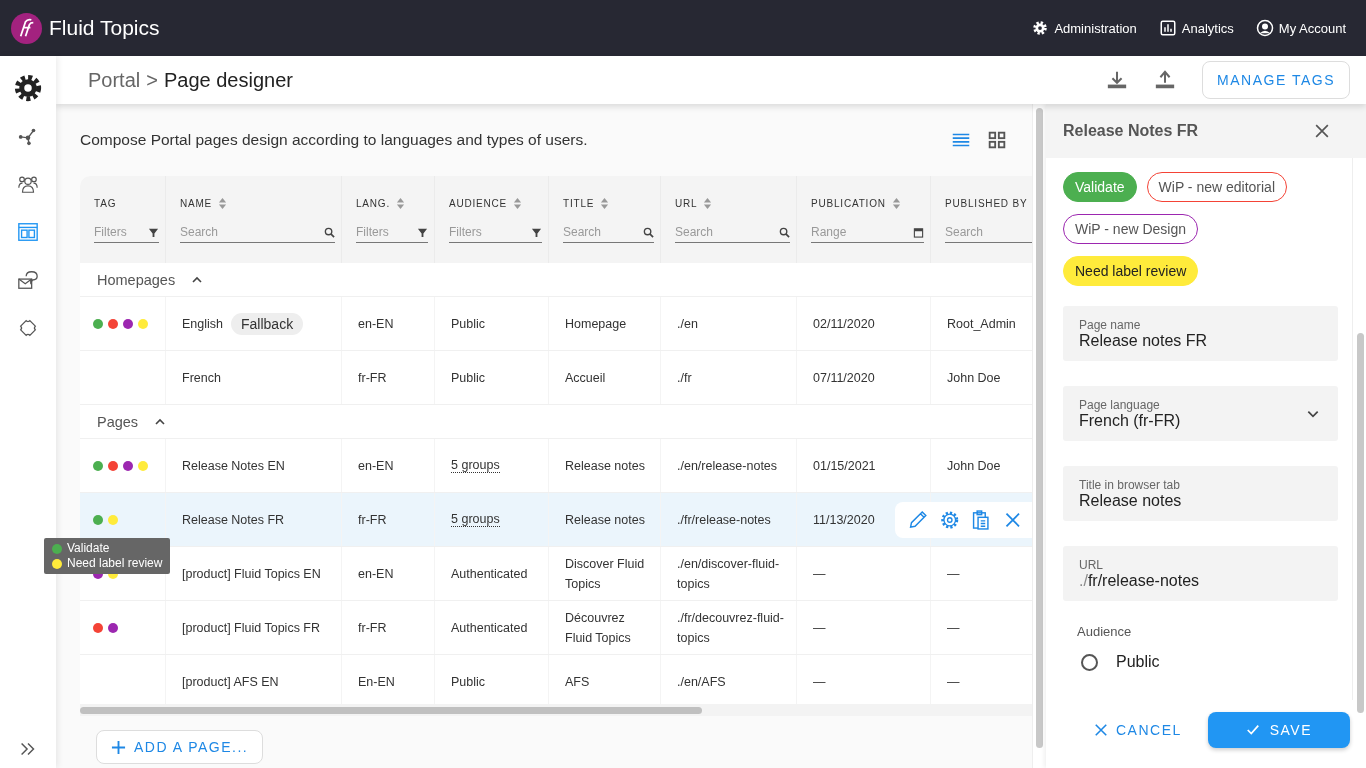 This screenshot has width=1366, height=768. I want to click on tag-chip: WiP - new editorial, so click(1216, 187).